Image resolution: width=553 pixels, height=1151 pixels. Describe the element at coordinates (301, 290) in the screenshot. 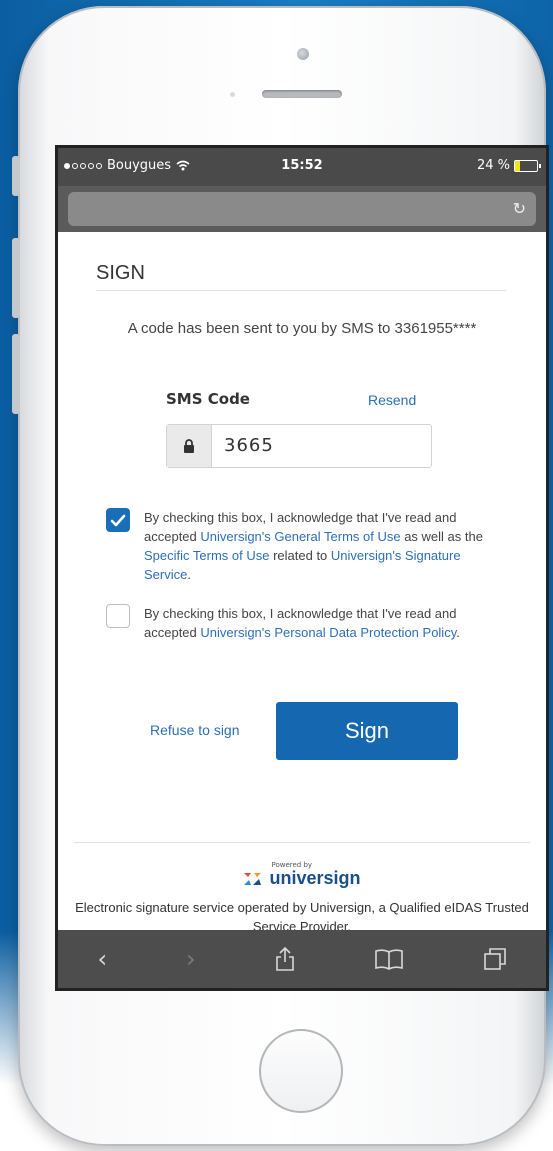

I see `title-divider` at that location.